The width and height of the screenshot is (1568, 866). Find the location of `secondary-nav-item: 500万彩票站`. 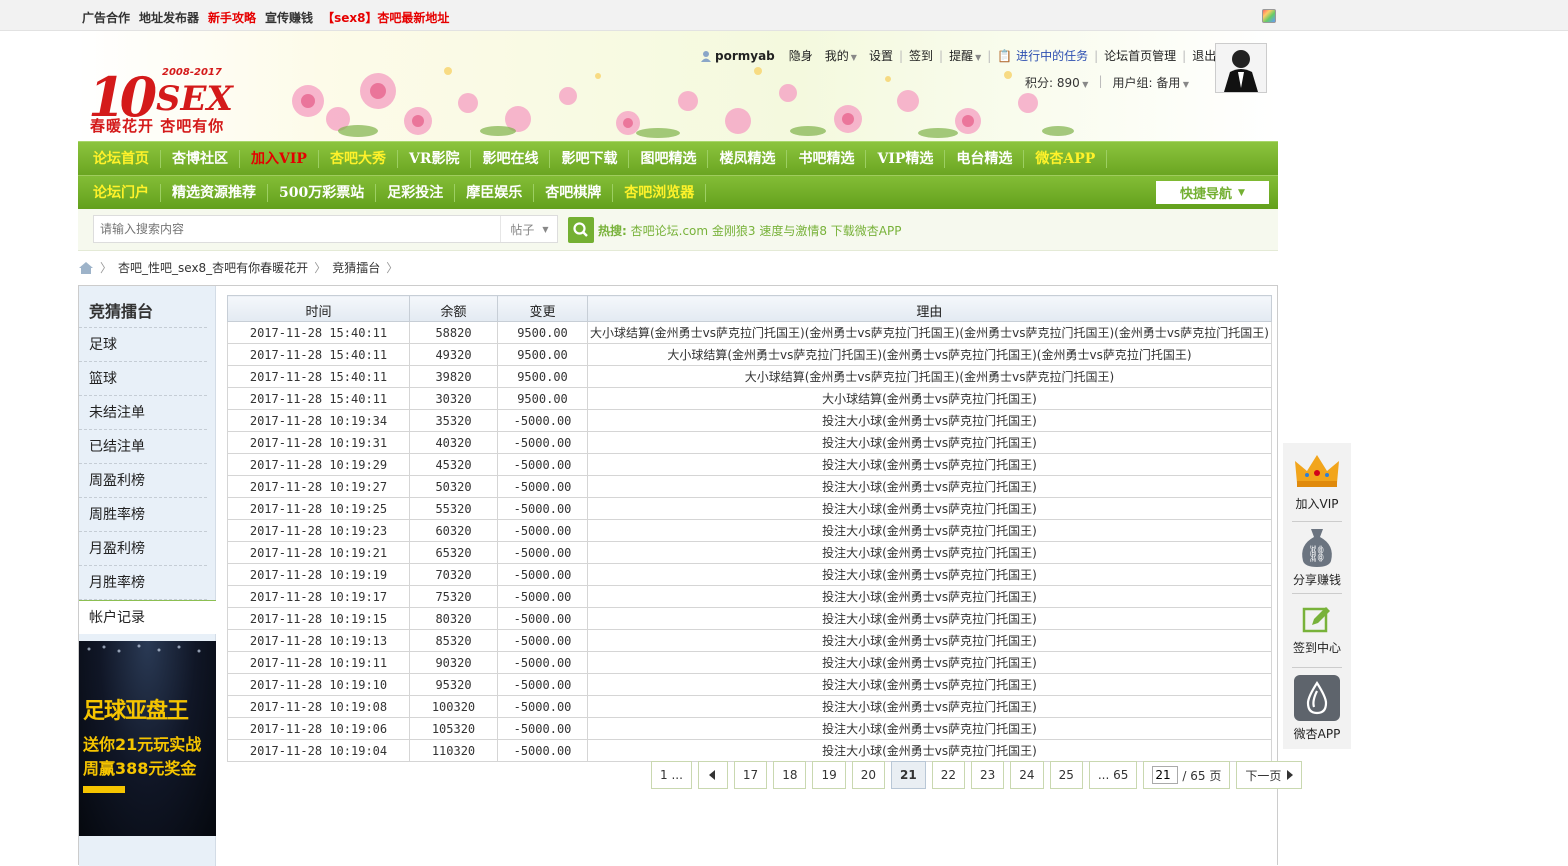

secondary-nav-item: 500万彩票站 is located at coordinates (322, 192).